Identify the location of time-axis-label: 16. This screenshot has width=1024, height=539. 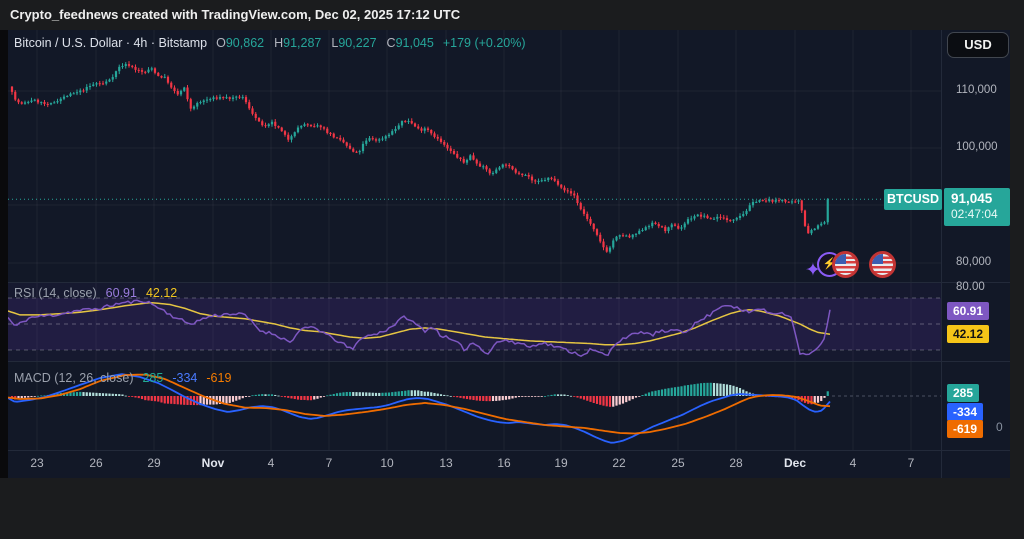
(503, 463).